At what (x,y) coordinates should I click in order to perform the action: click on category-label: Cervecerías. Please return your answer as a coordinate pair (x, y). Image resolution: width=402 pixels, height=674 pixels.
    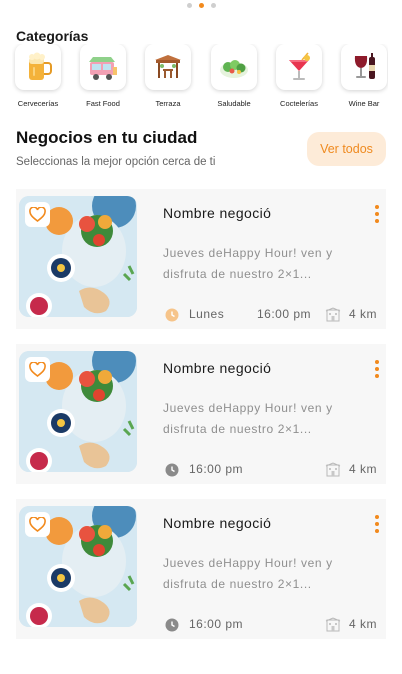
    Looking at the image, I should click on (38, 103).